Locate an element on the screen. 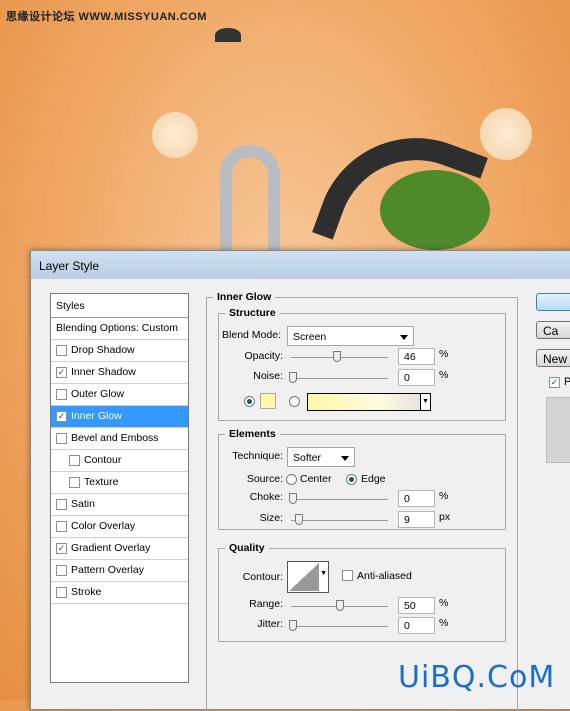 This screenshot has height=711, width=570. style-item-outer-glow: Outer Glow is located at coordinates (119, 395).